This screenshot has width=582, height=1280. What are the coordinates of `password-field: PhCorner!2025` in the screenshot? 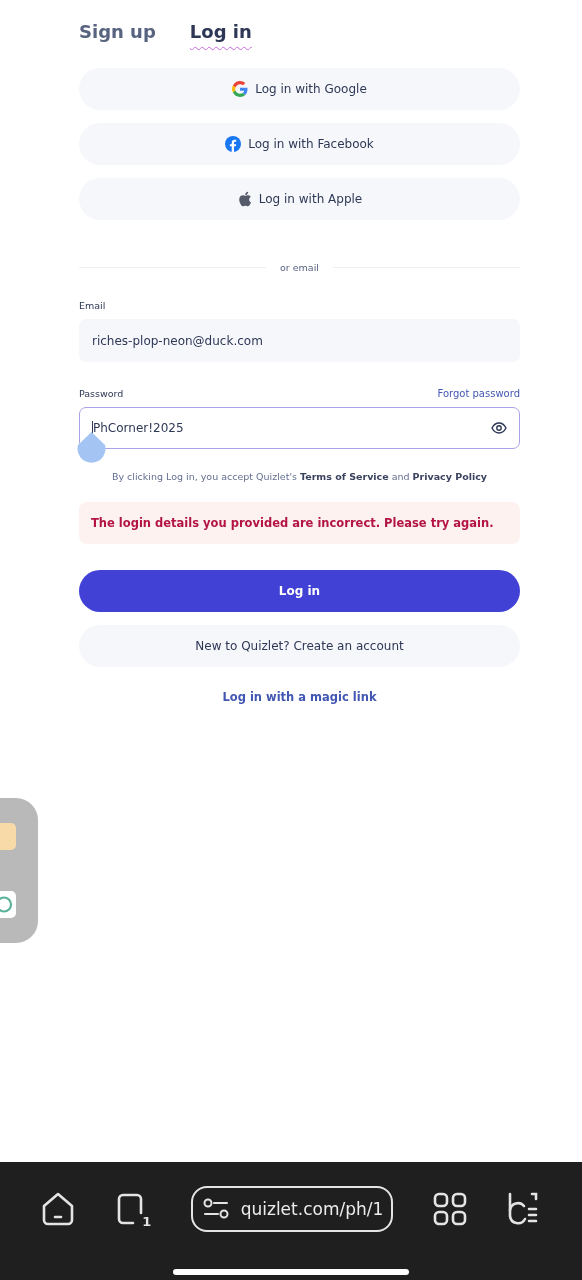 It's located at (299, 428).